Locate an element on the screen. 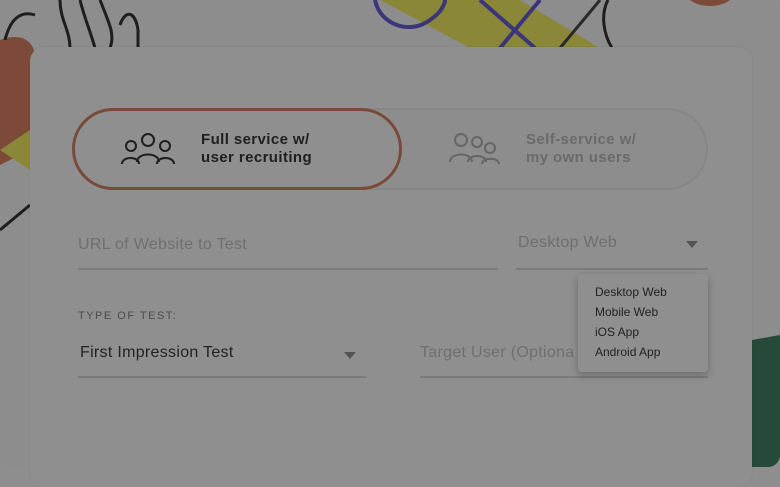 This screenshot has height=487, width=780. full-service-label: Full service w/ user recruiting is located at coordinates (257, 148).